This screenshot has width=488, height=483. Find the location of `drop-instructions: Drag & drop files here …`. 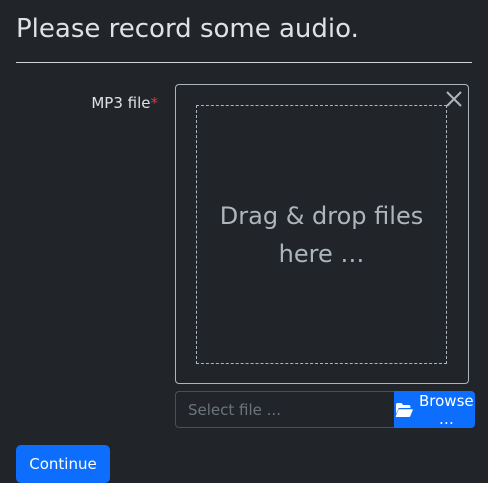

drop-instructions: Drag & drop files here … is located at coordinates (321, 234).